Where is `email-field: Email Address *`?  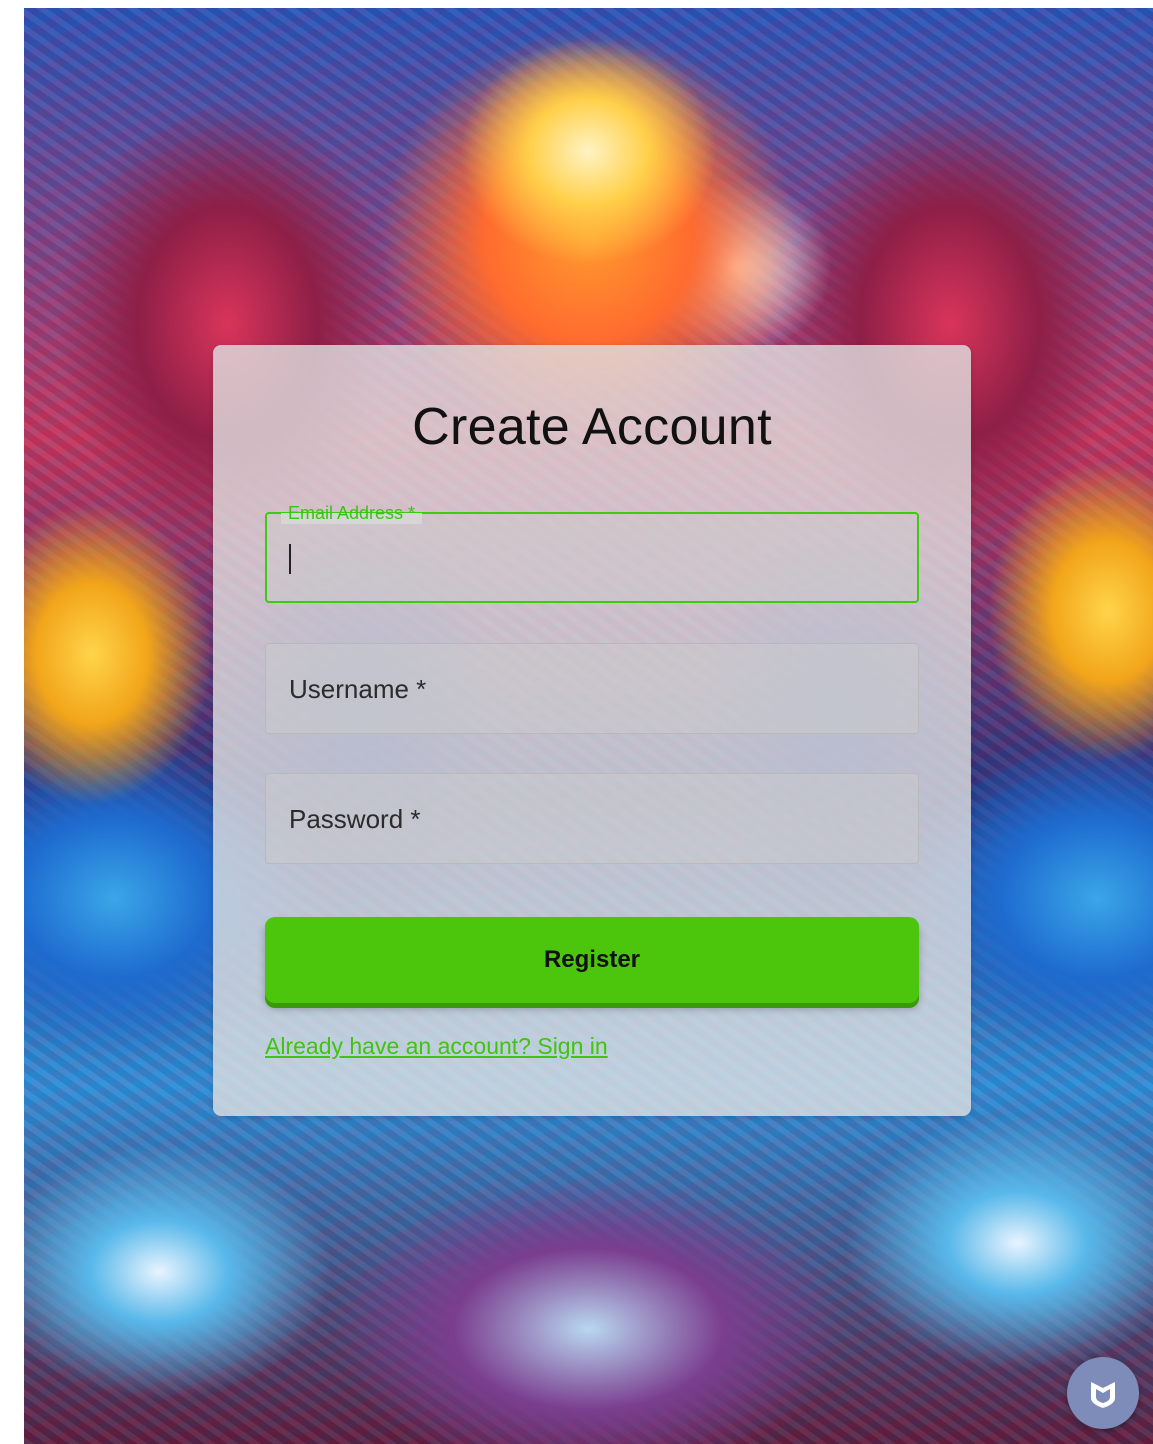
email-field: Email Address * is located at coordinates (592, 552).